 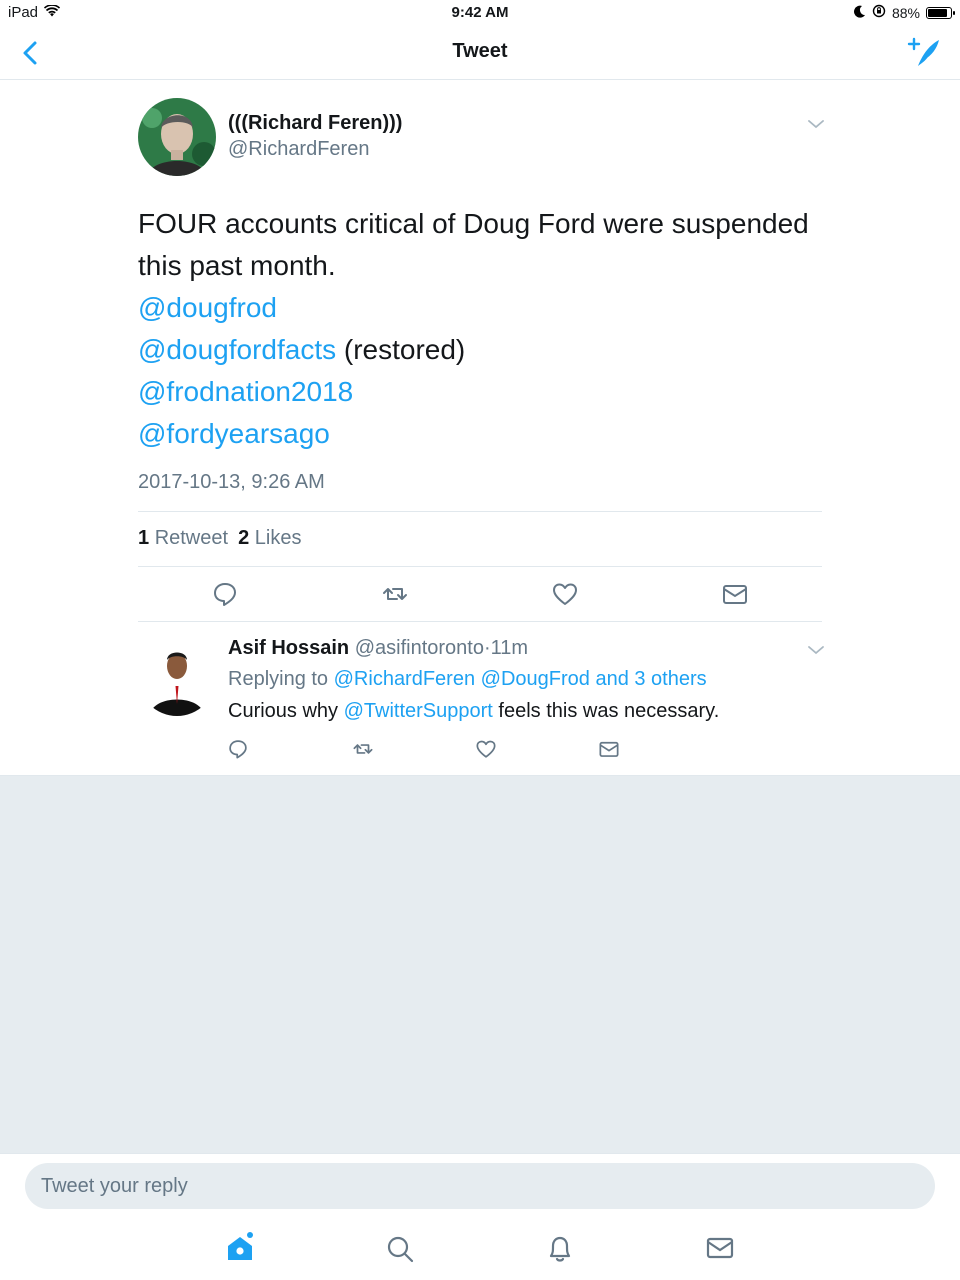 I want to click on reply-message-button, so click(x=609, y=749).